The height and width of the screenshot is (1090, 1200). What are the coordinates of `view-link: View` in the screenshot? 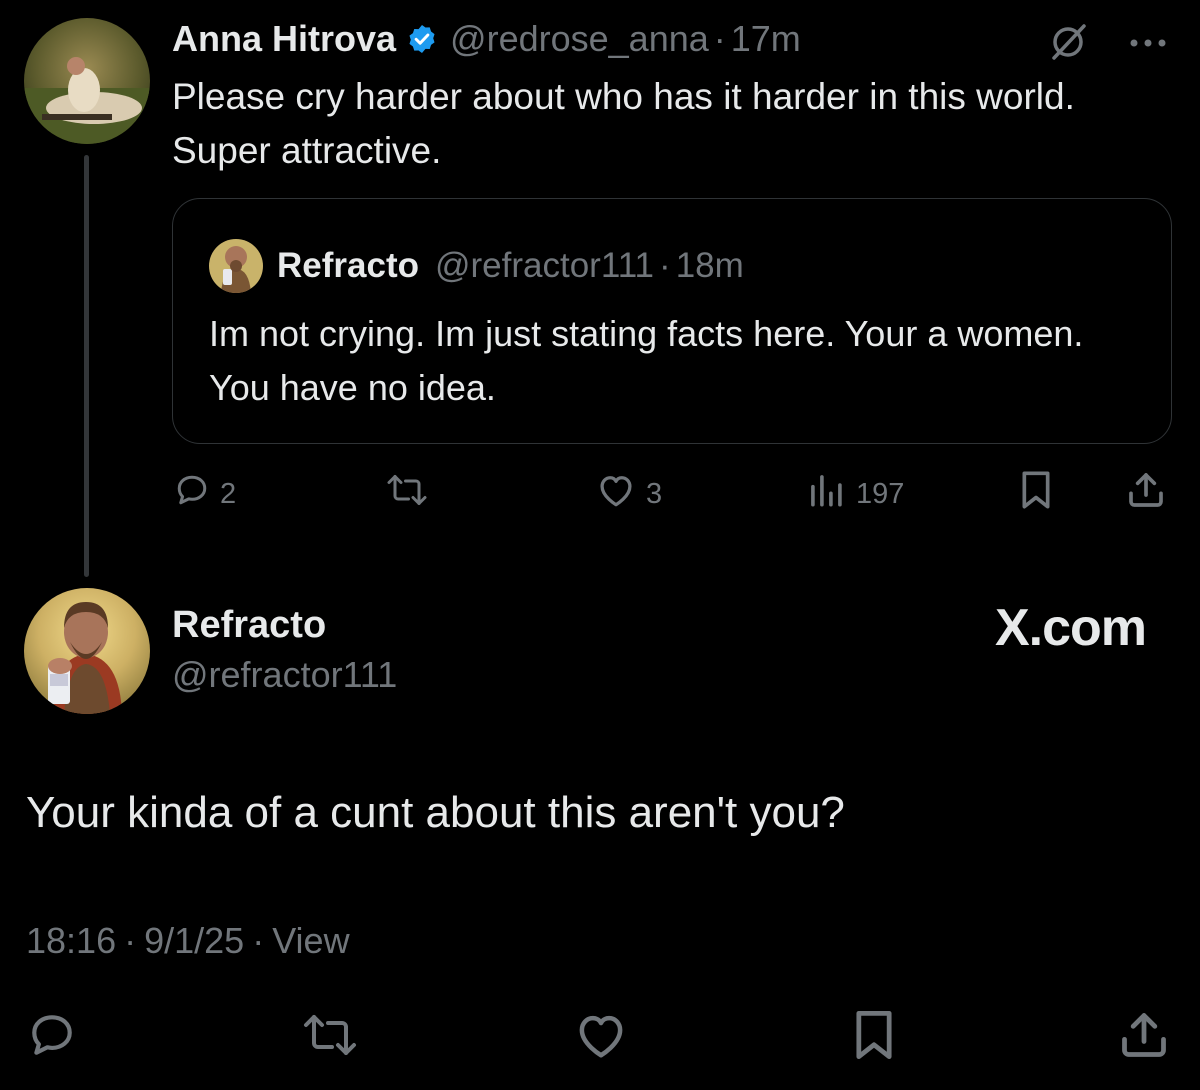 It's located at (310, 940).